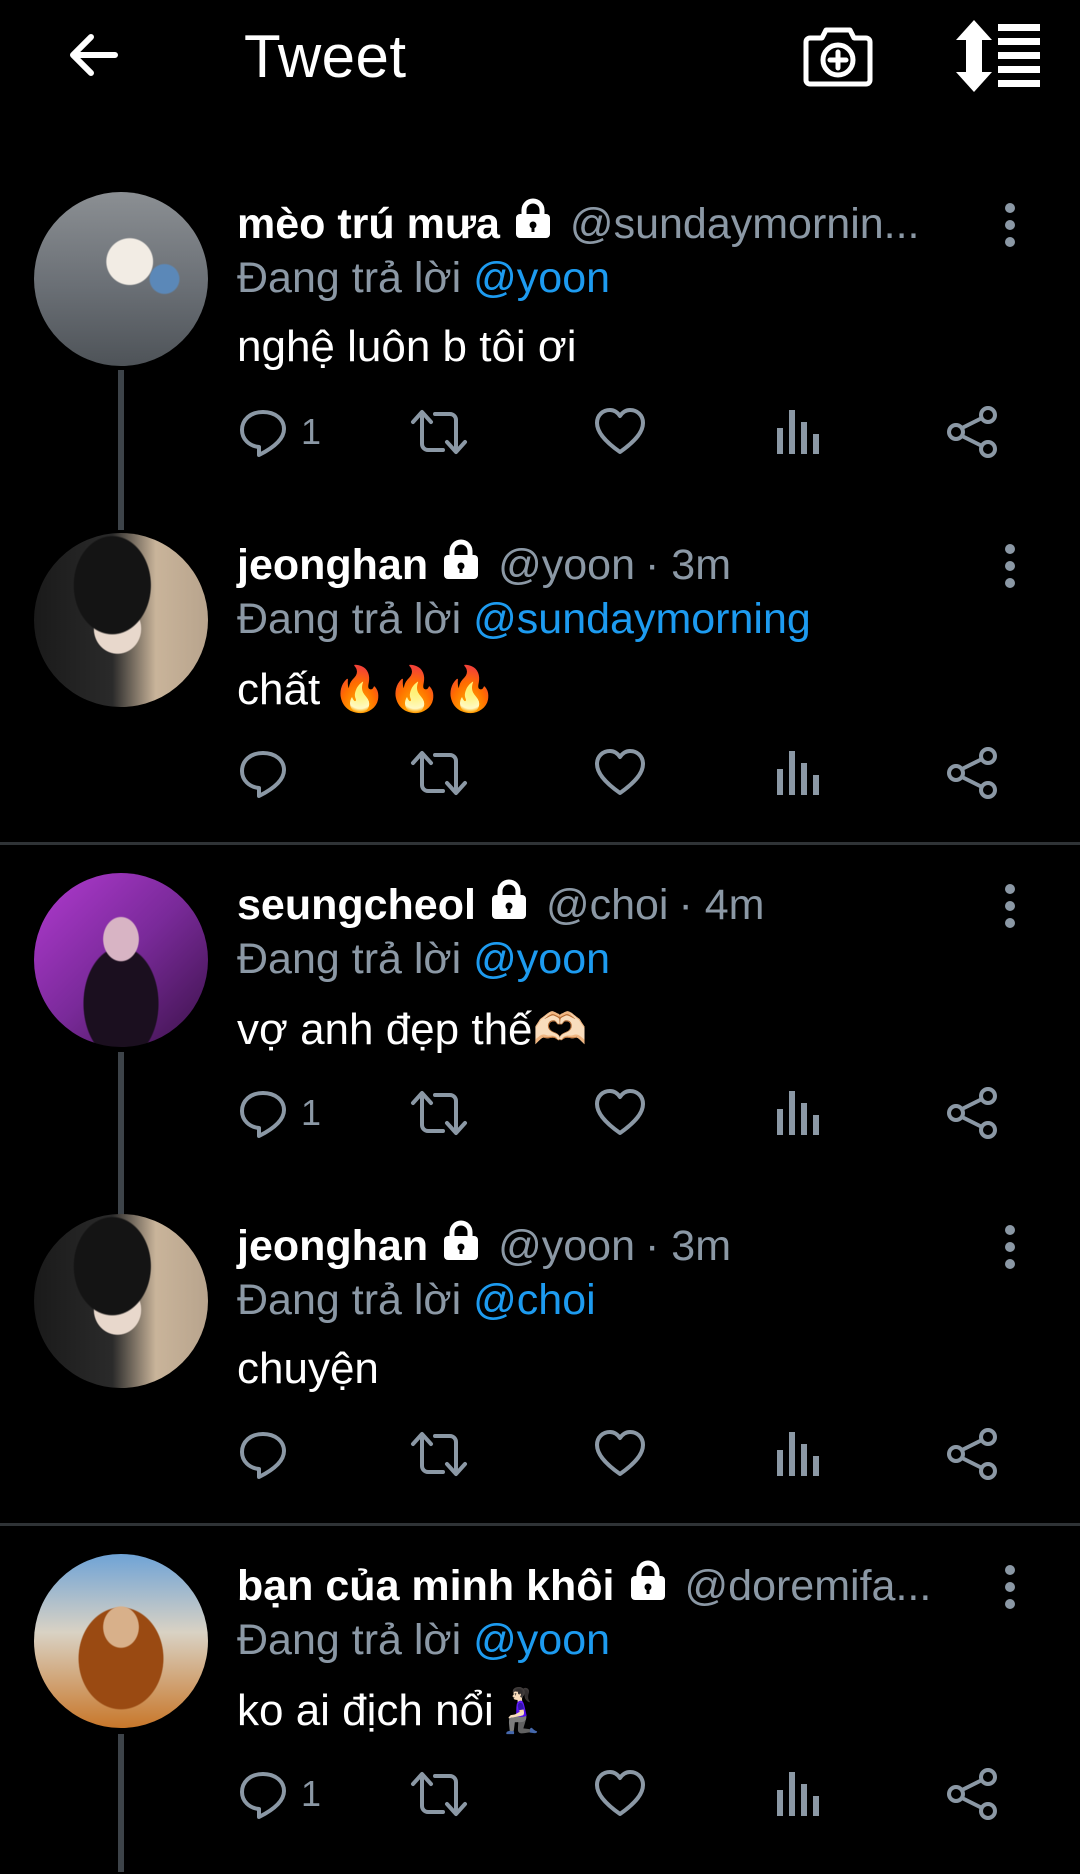 This screenshot has height=1874, width=1080. What do you see at coordinates (325, 56) in the screenshot?
I see `page-title: Tweet` at bounding box center [325, 56].